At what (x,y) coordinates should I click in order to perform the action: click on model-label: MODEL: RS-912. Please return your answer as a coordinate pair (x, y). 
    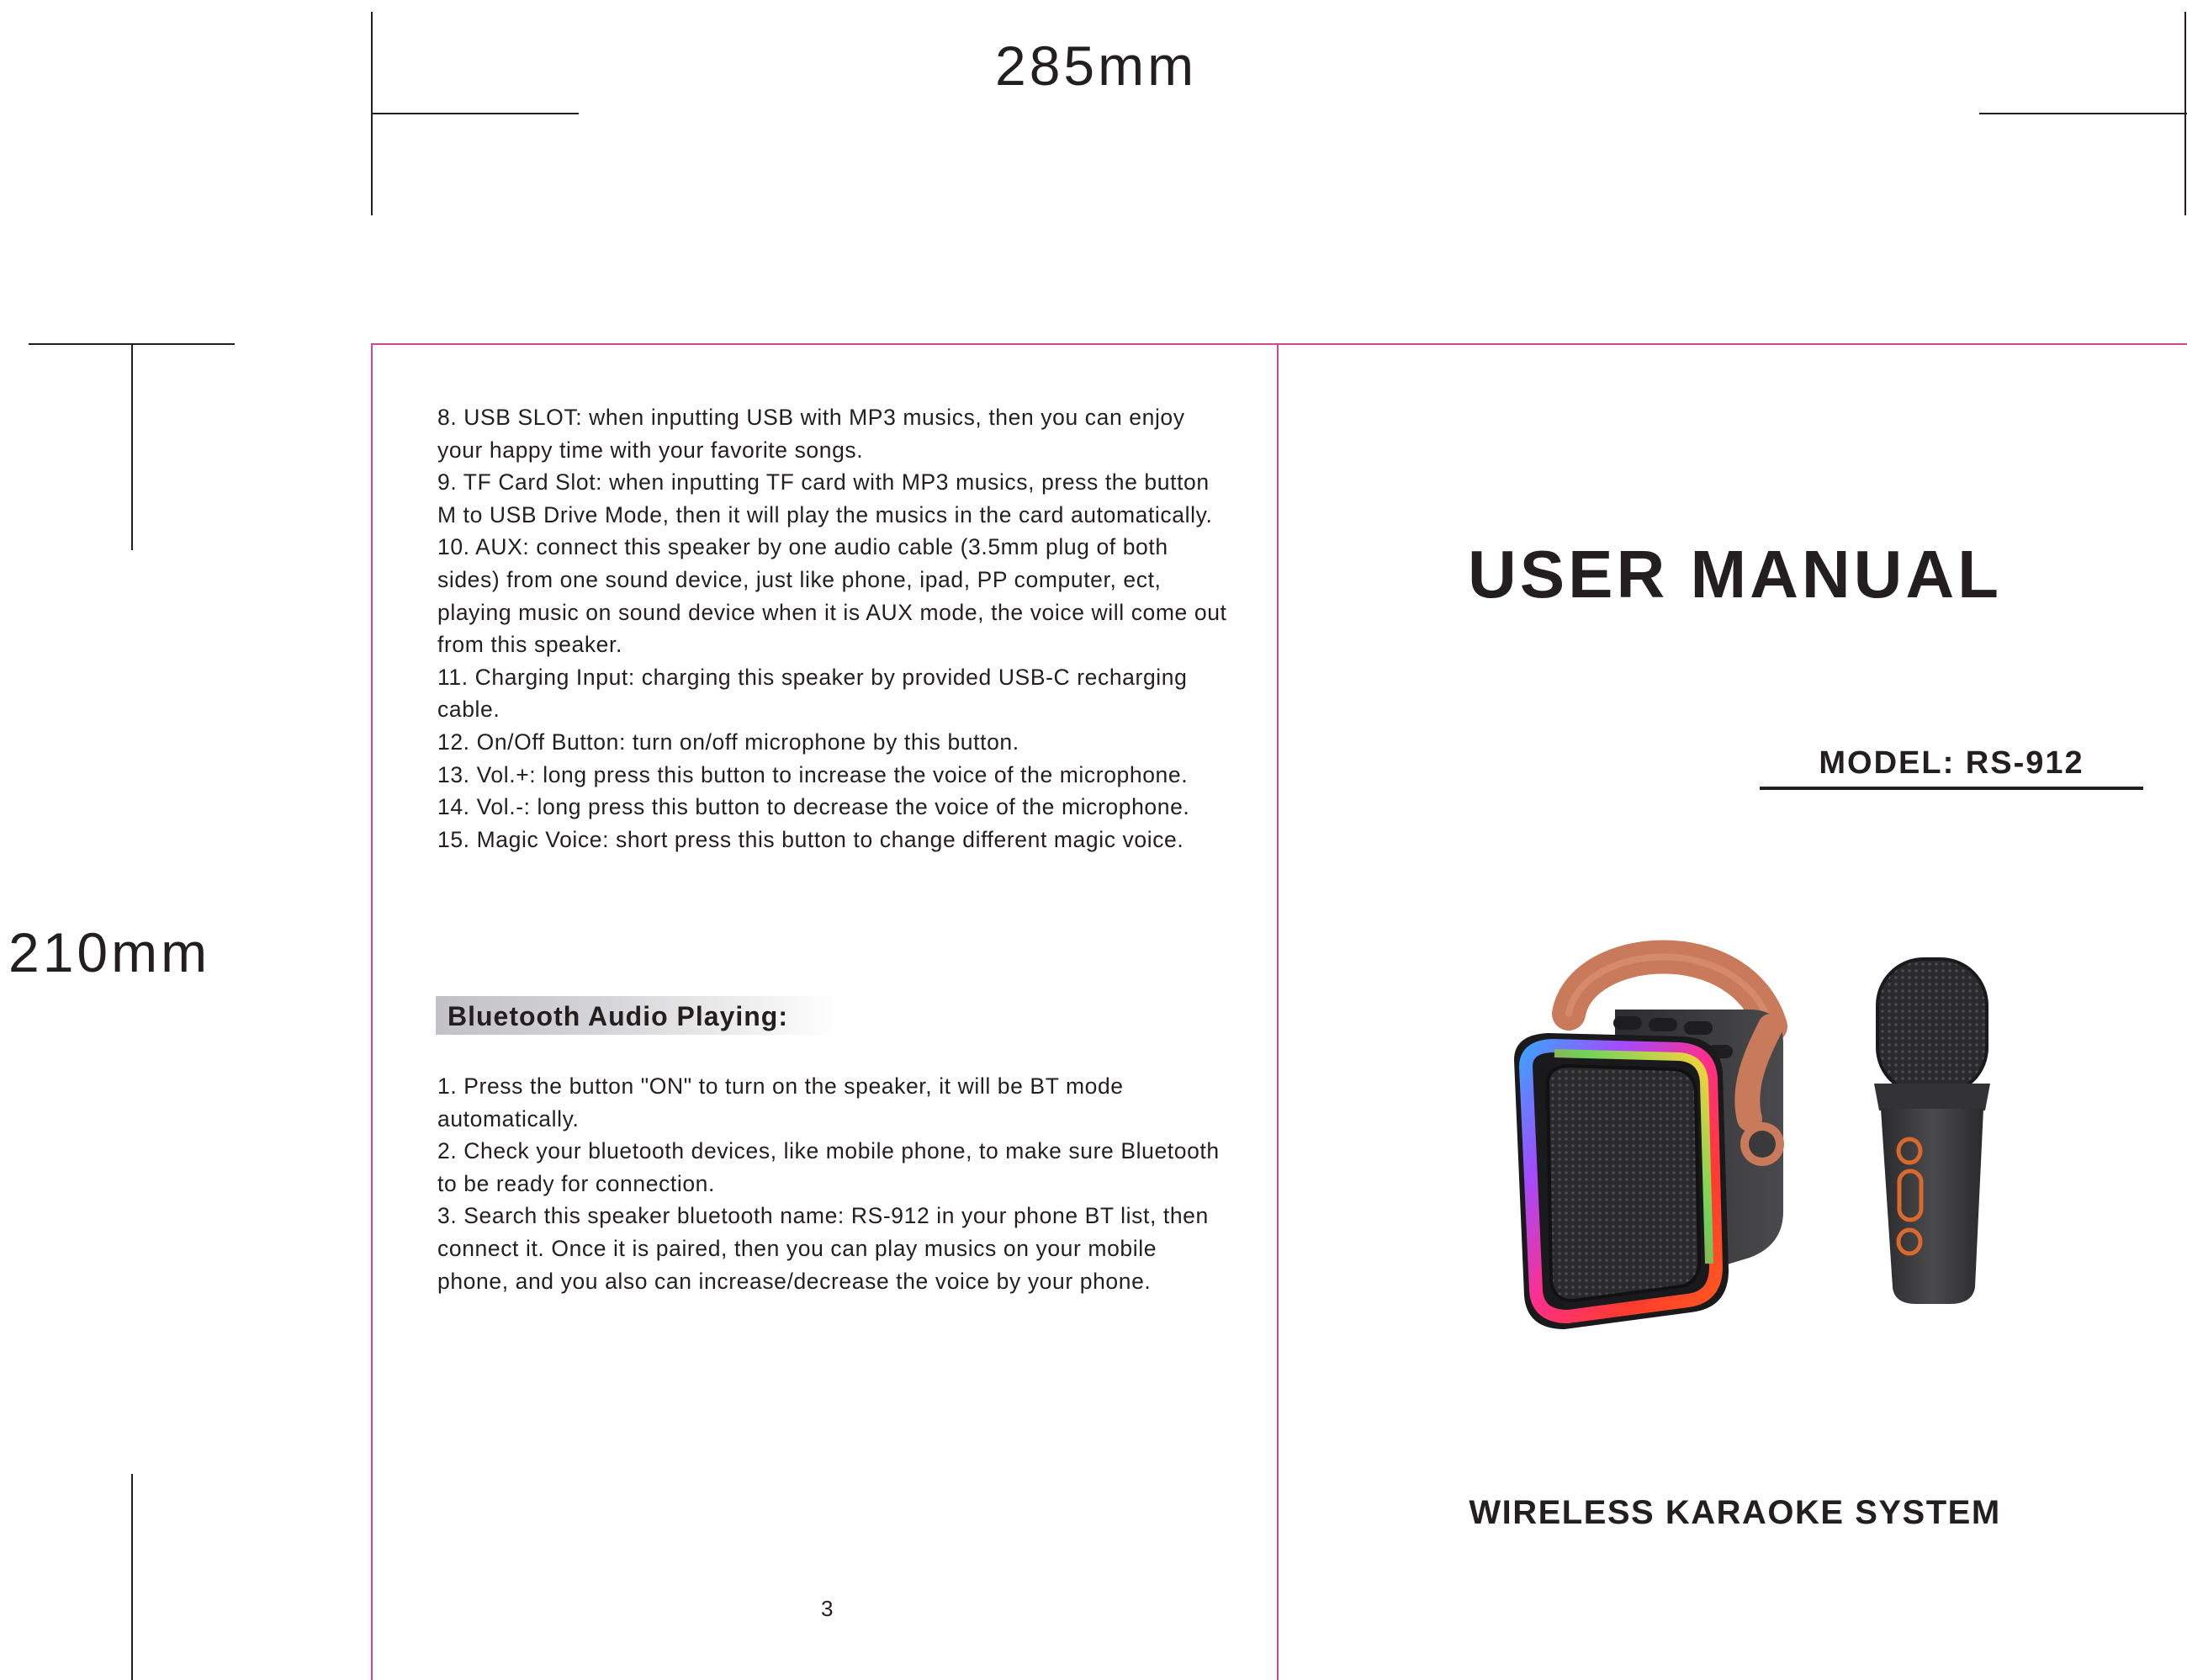
    Looking at the image, I should click on (1951, 767).